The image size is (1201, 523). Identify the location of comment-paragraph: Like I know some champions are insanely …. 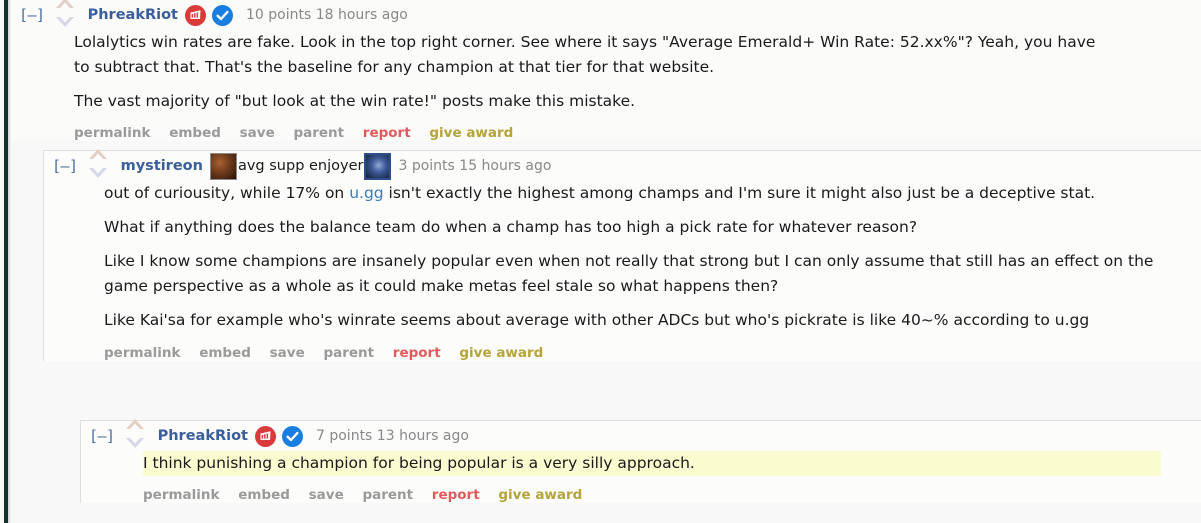
(629, 274).